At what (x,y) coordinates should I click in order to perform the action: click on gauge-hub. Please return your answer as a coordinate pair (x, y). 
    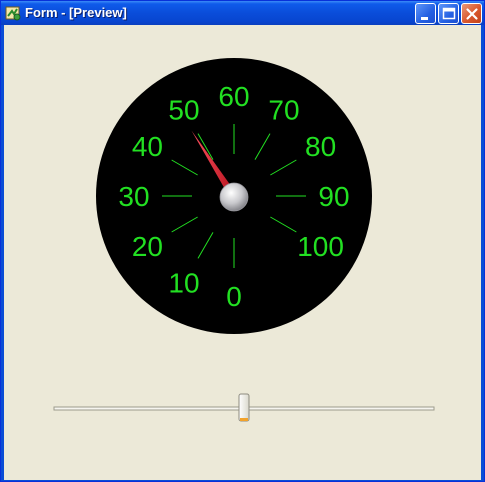
    Looking at the image, I should click on (234, 197).